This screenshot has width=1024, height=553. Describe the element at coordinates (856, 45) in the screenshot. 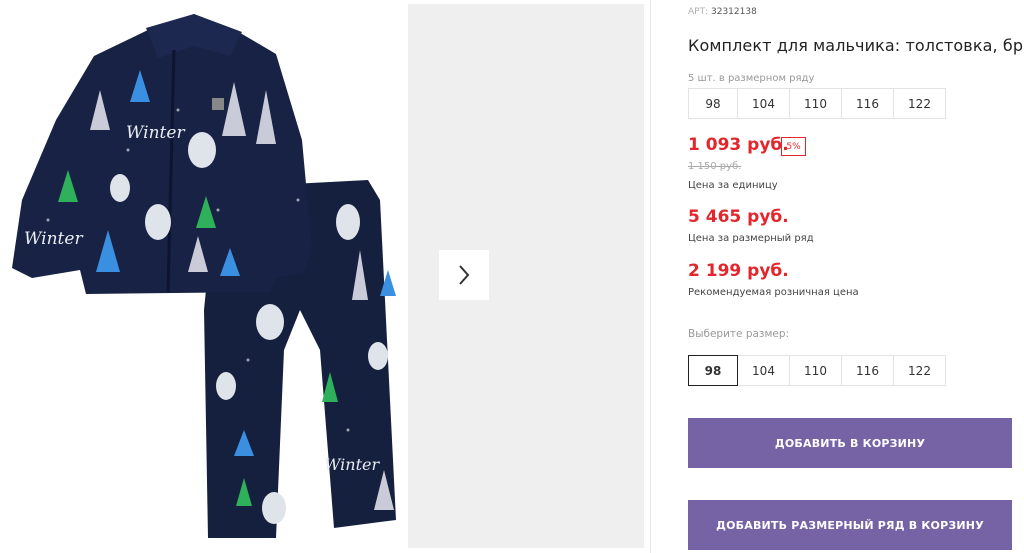

I see `product-title: Комплект для мальчика: толстовка, брюки` at that location.